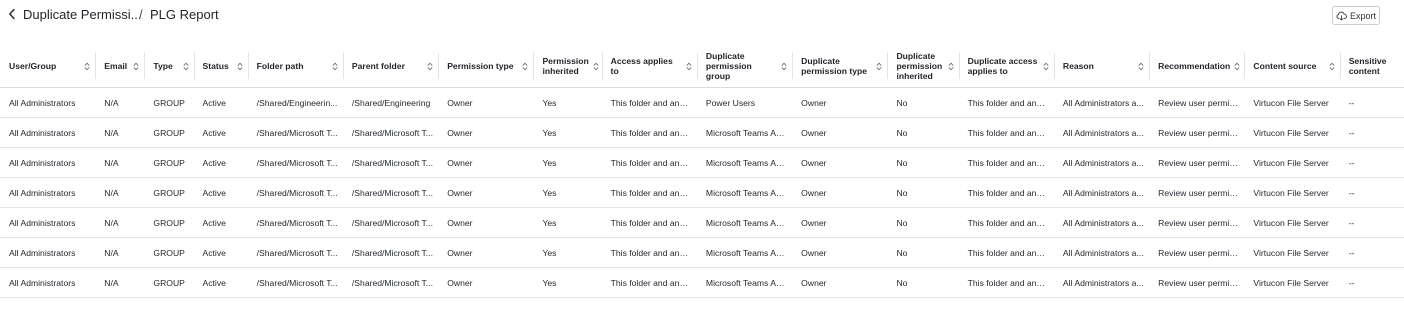 The image size is (1404, 310). What do you see at coordinates (120, 282) in the screenshot?
I see `table-cell: N/A` at bounding box center [120, 282].